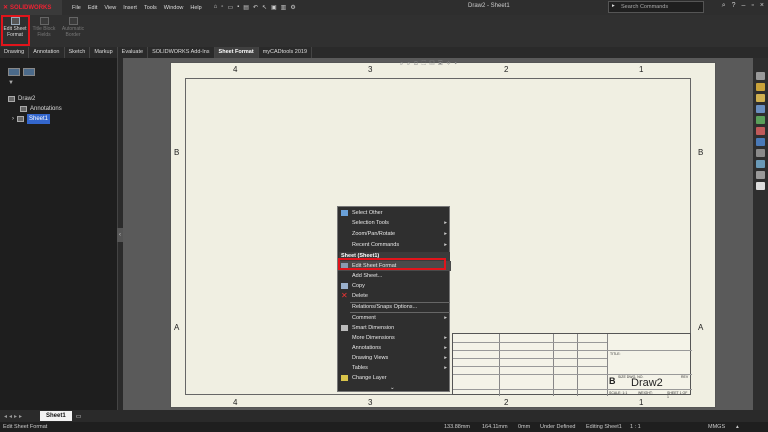 Image resolution: width=768 pixels, height=432 pixels. I want to click on ctx-select-other: Select Other, so click(394, 213).